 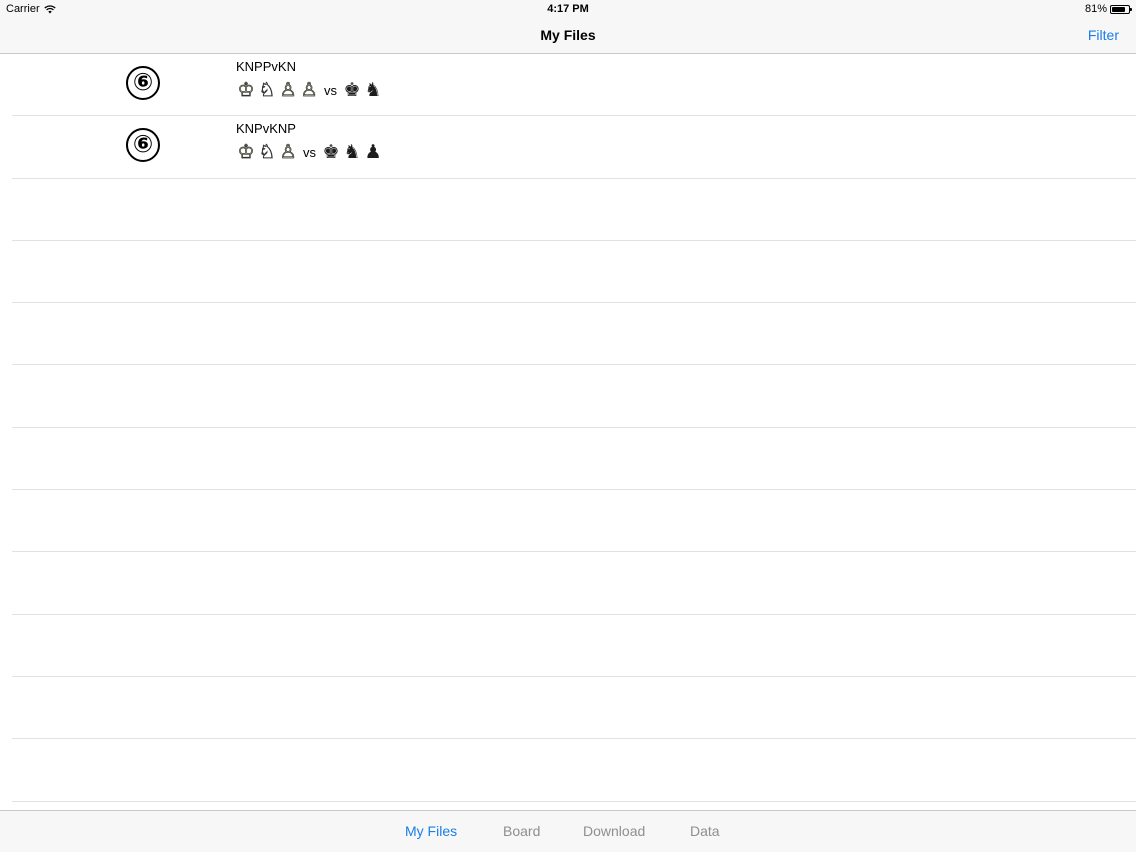 What do you see at coordinates (373, 152) in the screenshot?
I see `black-piece-icon: ♟` at bounding box center [373, 152].